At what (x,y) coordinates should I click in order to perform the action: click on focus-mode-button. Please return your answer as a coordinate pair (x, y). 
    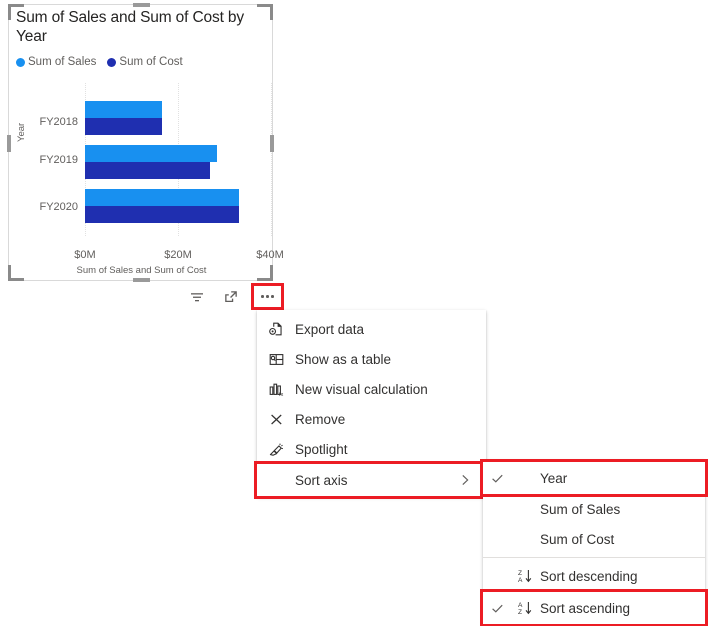
    Looking at the image, I should click on (231, 296).